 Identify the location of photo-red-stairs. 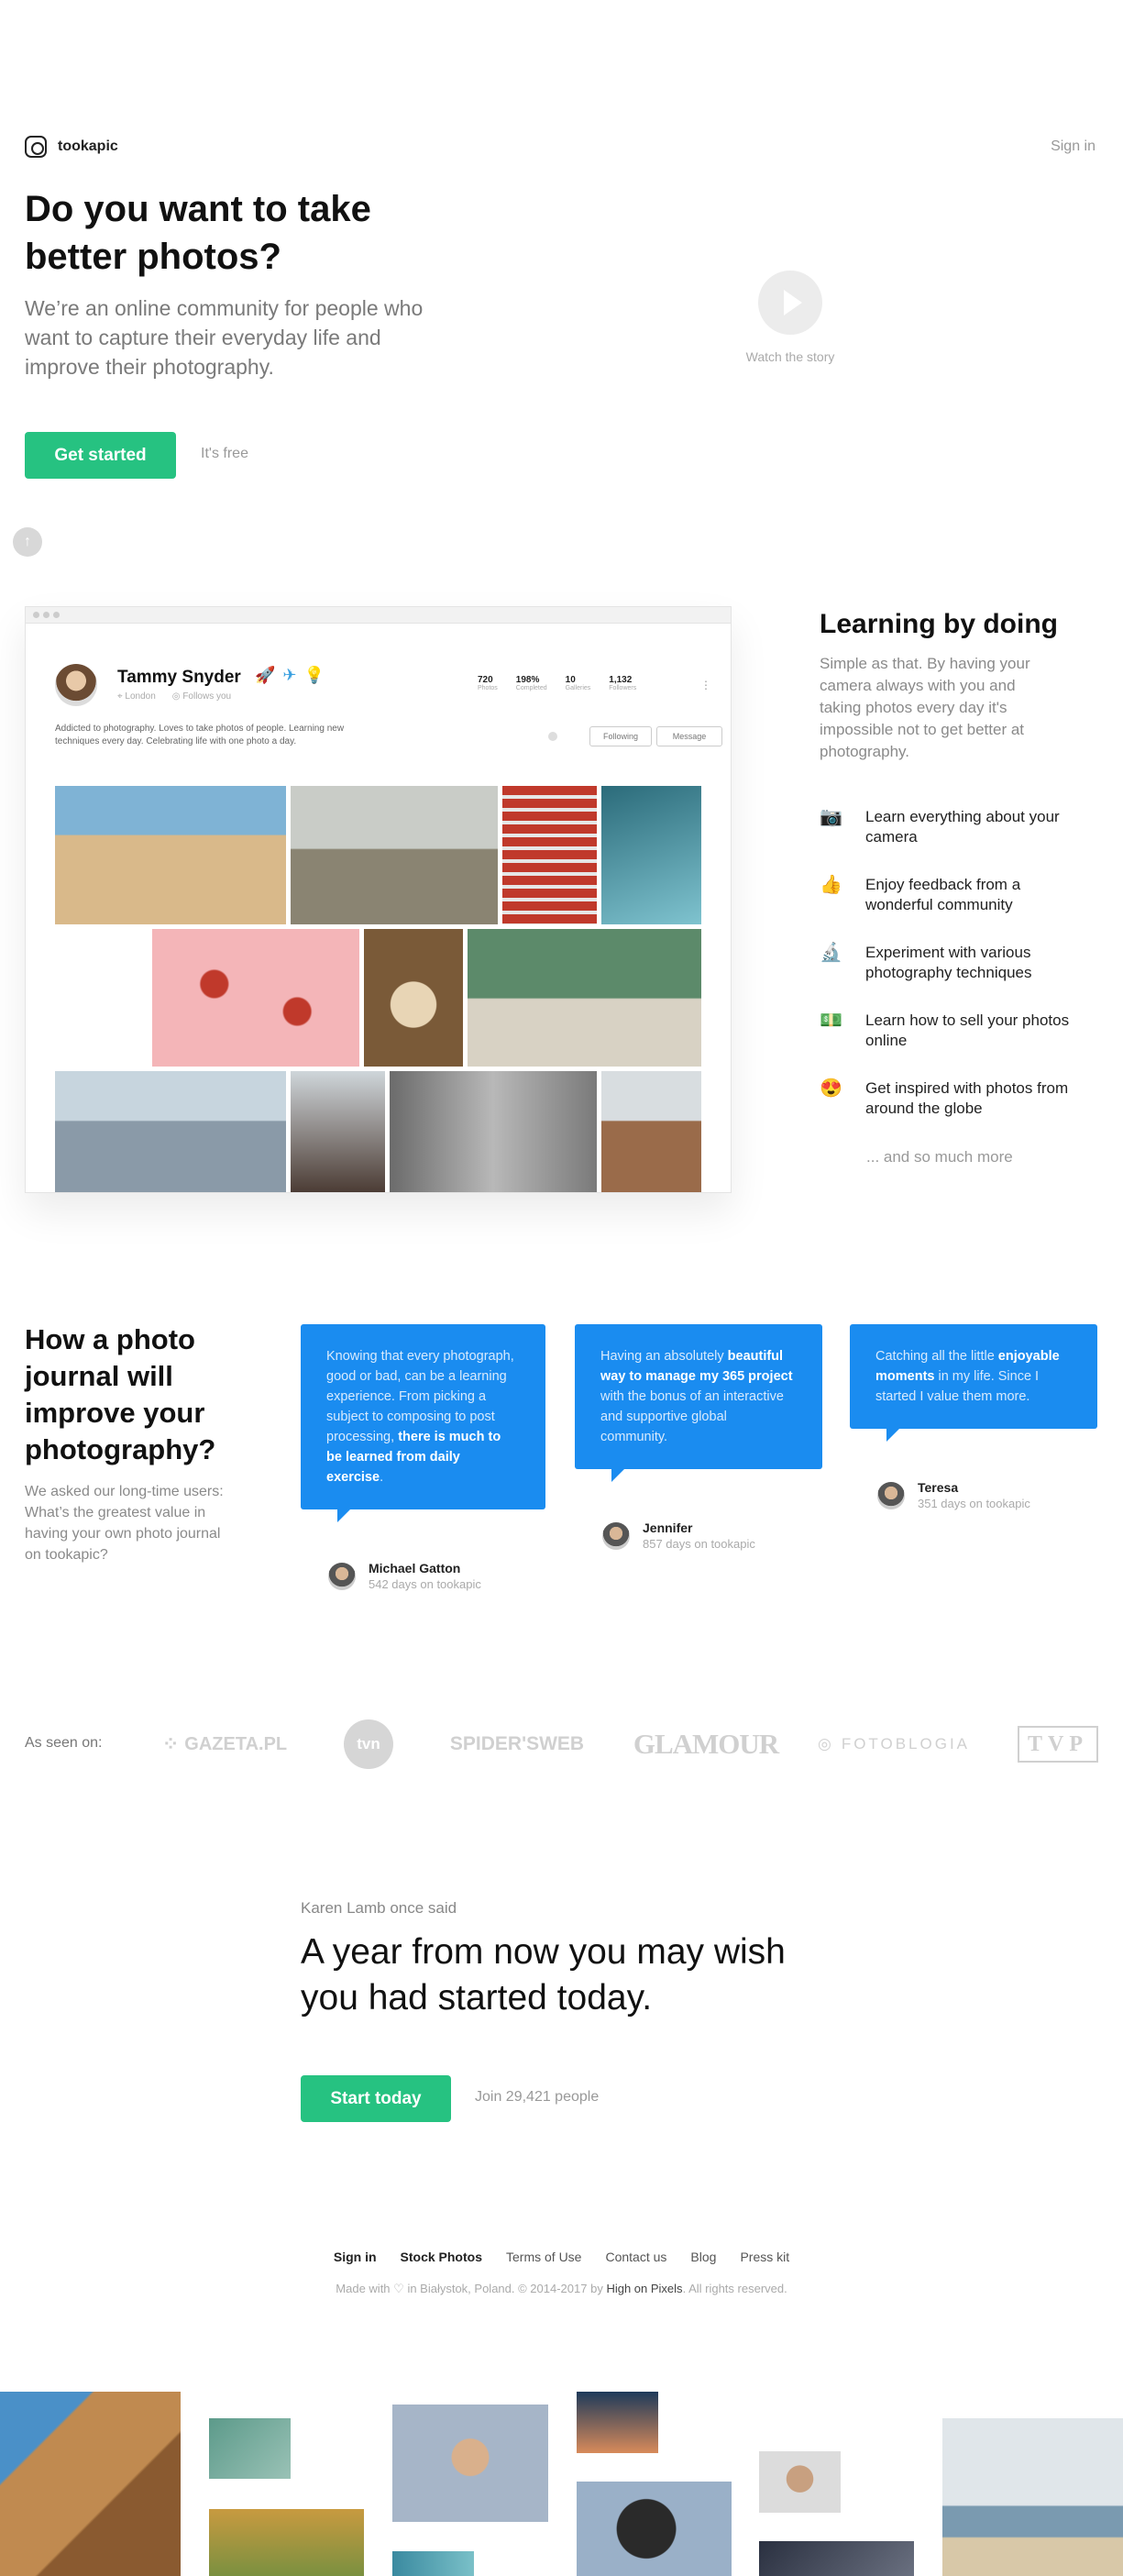
(549, 855).